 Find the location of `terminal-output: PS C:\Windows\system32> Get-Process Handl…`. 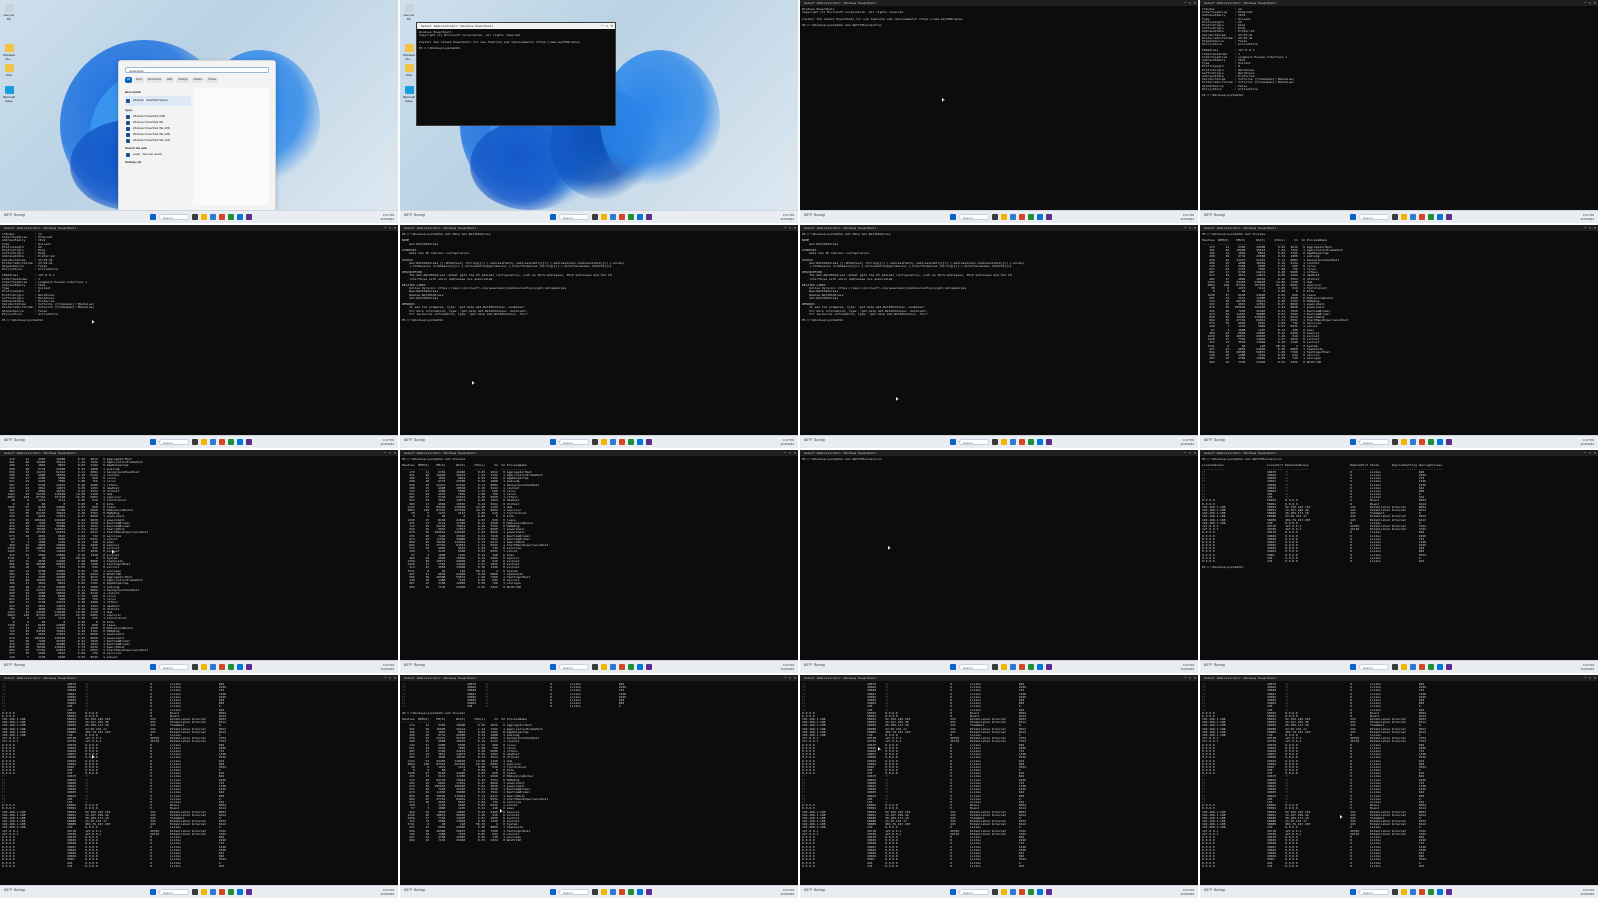

terminal-output: PS C:\Windows\system32> Get-Process Handl… is located at coordinates (599, 558).